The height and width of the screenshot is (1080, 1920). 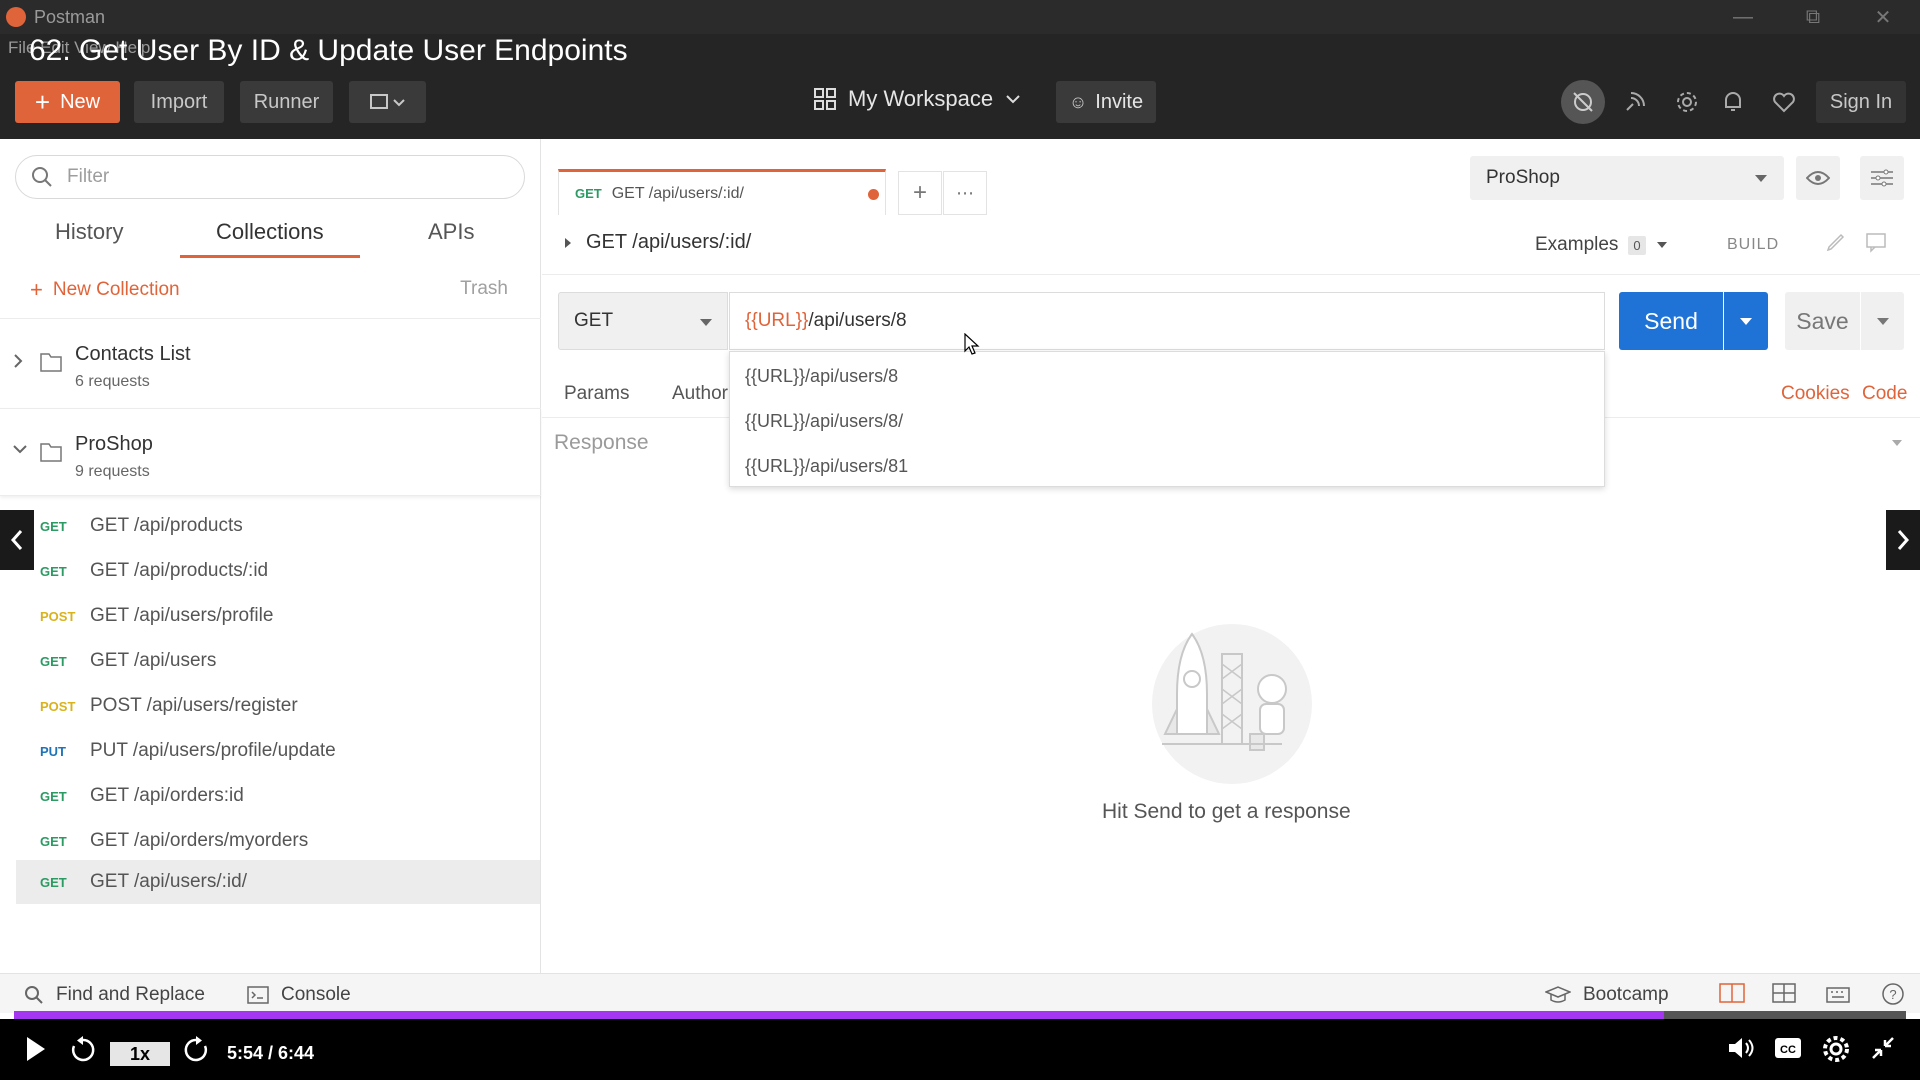 I want to click on request-item: GET GET /api/users, so click(x=278, y=661).